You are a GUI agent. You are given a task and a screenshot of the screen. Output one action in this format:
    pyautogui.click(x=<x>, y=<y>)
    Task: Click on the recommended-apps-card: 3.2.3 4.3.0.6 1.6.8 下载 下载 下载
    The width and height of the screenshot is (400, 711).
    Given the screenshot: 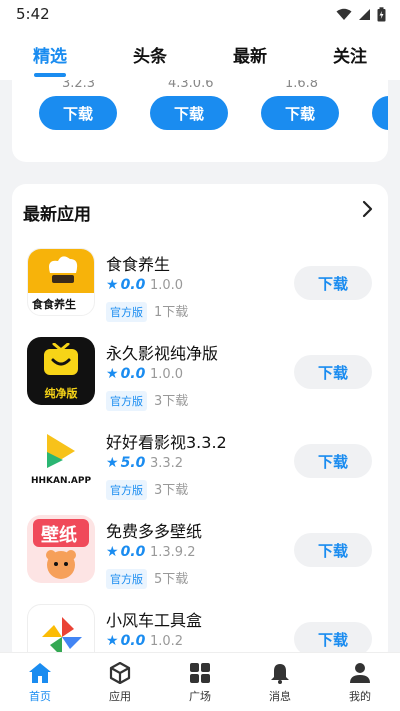 What is the action you would take?
    pyautogui.click(x=200, y=121)
    